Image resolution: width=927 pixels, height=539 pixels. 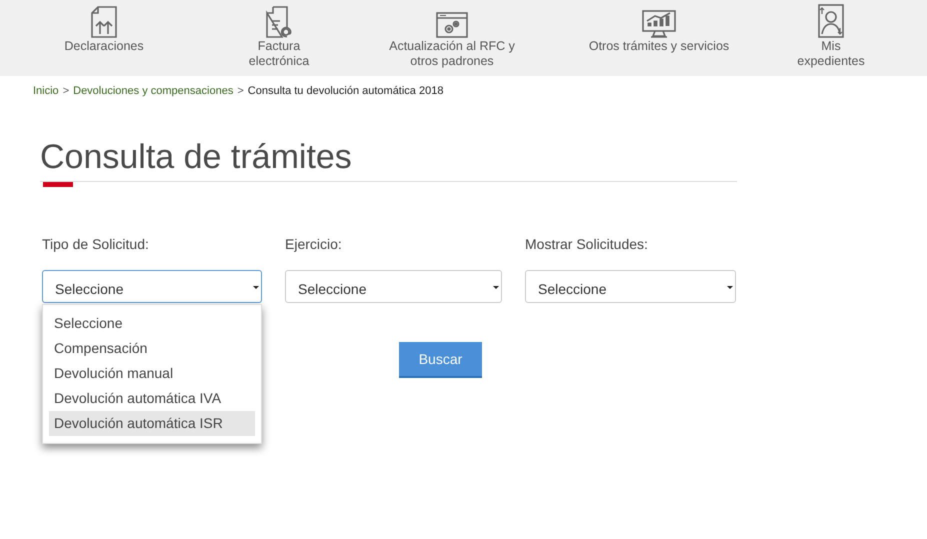 I want to click on dropdown-option: Devolución automática ISR, so click(x=152, y=423).